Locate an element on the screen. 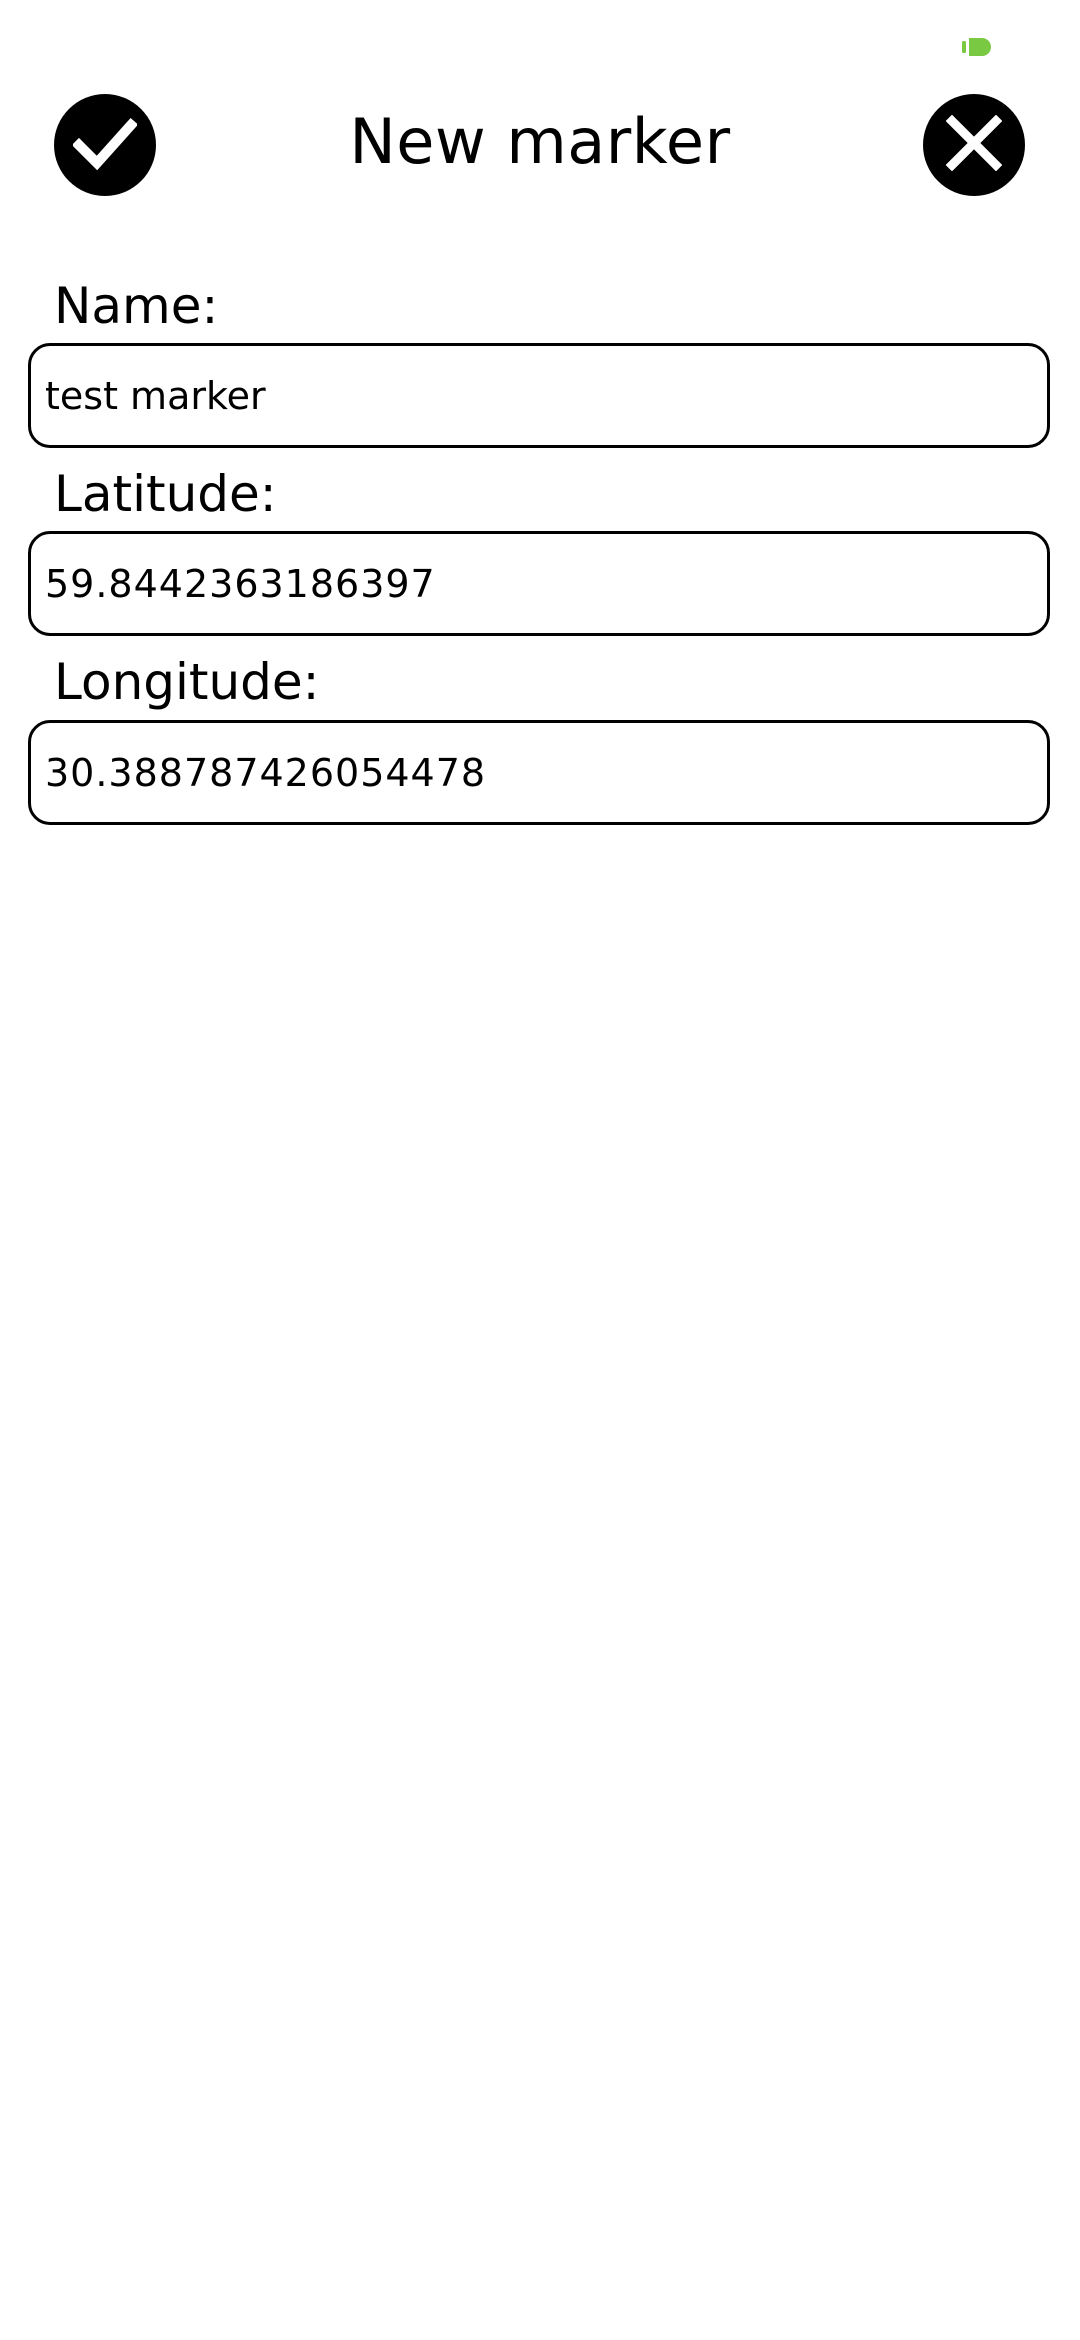 Image resolution: width=1080 pixels, height=2340 pixels. name-input is located at coordinates (539, 395).